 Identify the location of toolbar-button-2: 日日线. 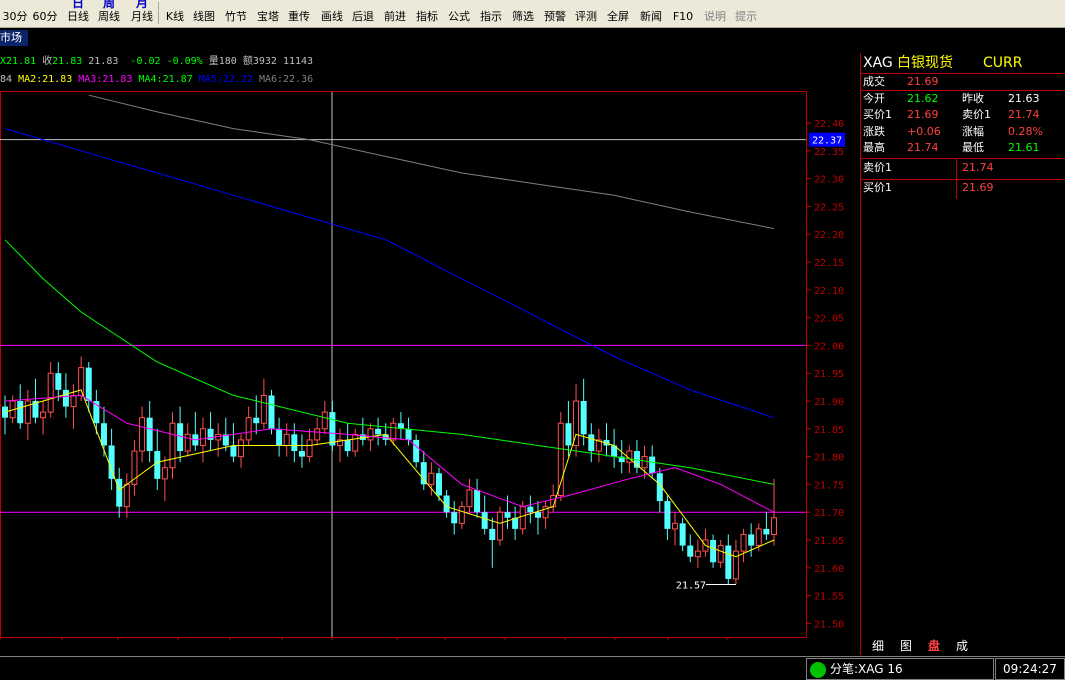
(78, 13).